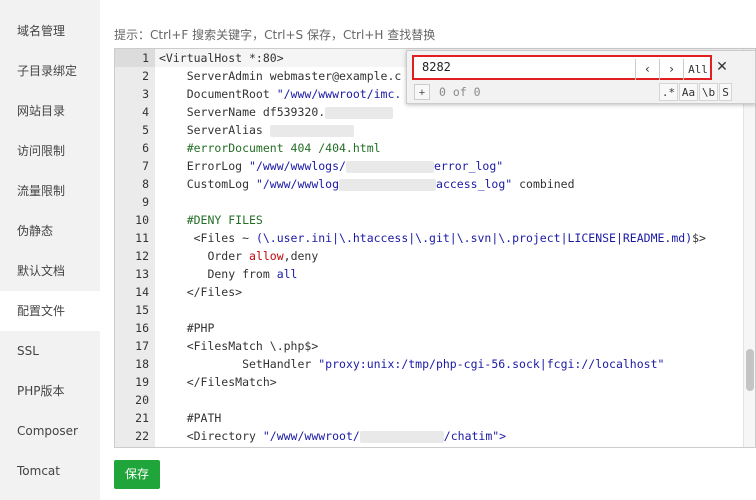 The height and width of the screenshot is (500, 756). I want to click on line-number: 5, so click(145, 130).